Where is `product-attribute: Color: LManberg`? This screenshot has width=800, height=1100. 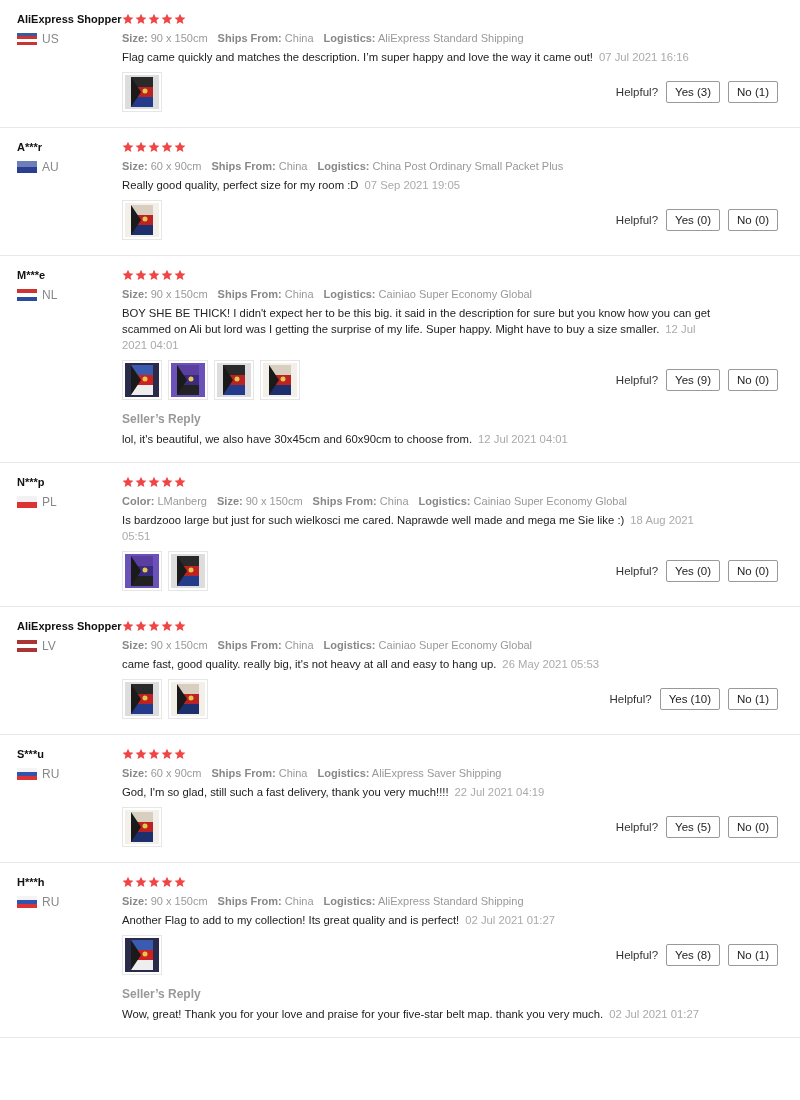
product-attribute: Color: LManberg is located at coordinates (164, 501).